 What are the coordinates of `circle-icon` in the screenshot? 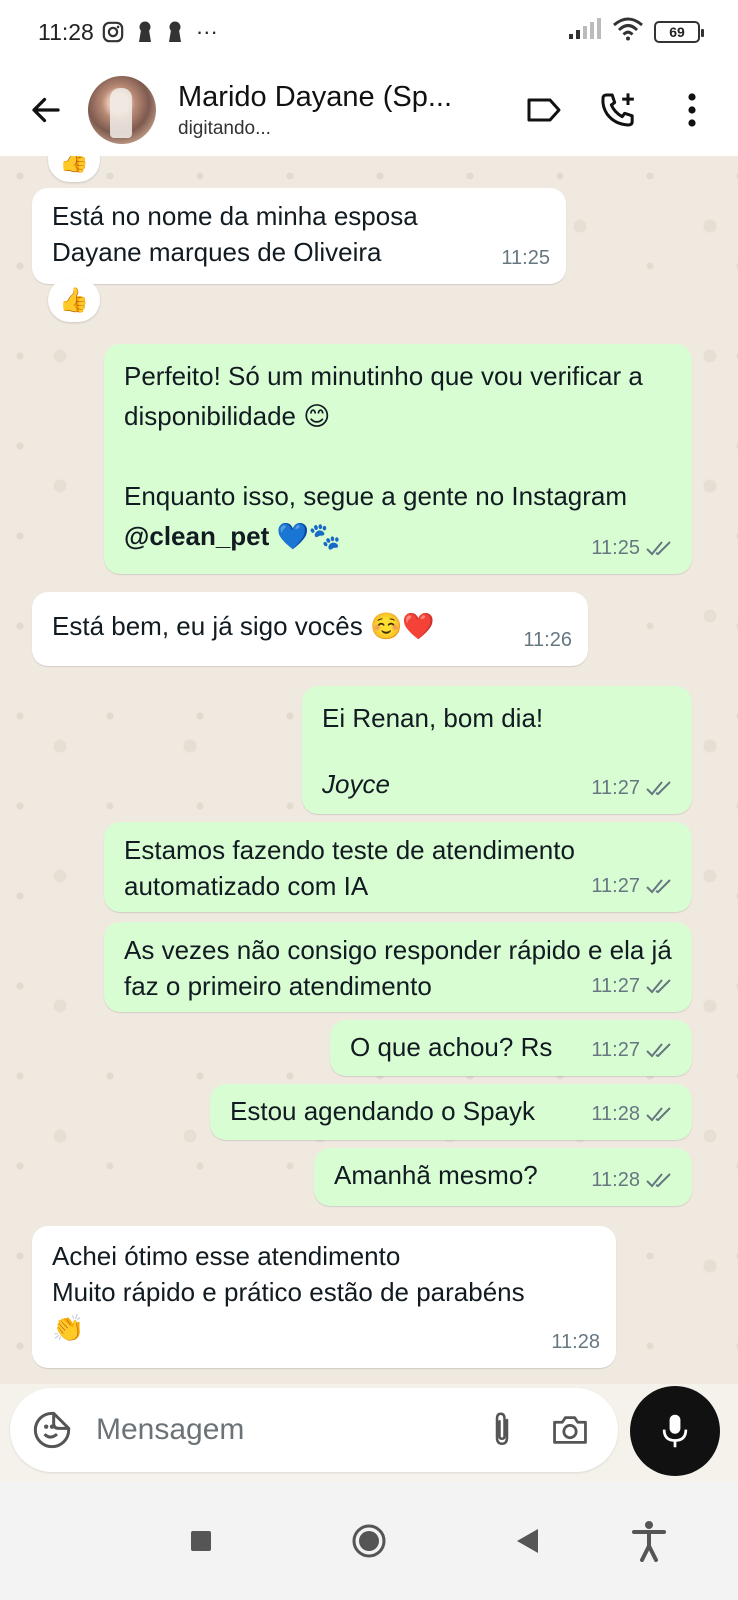 It's located at (369, 1541).